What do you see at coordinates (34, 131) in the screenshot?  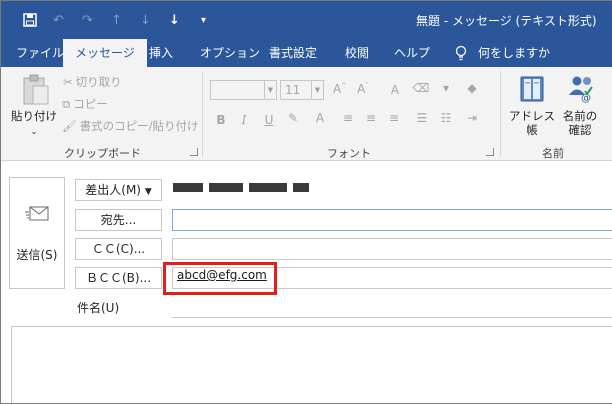 I see `chevron-down-icon: ⌄` at bounding box center [34, 131].